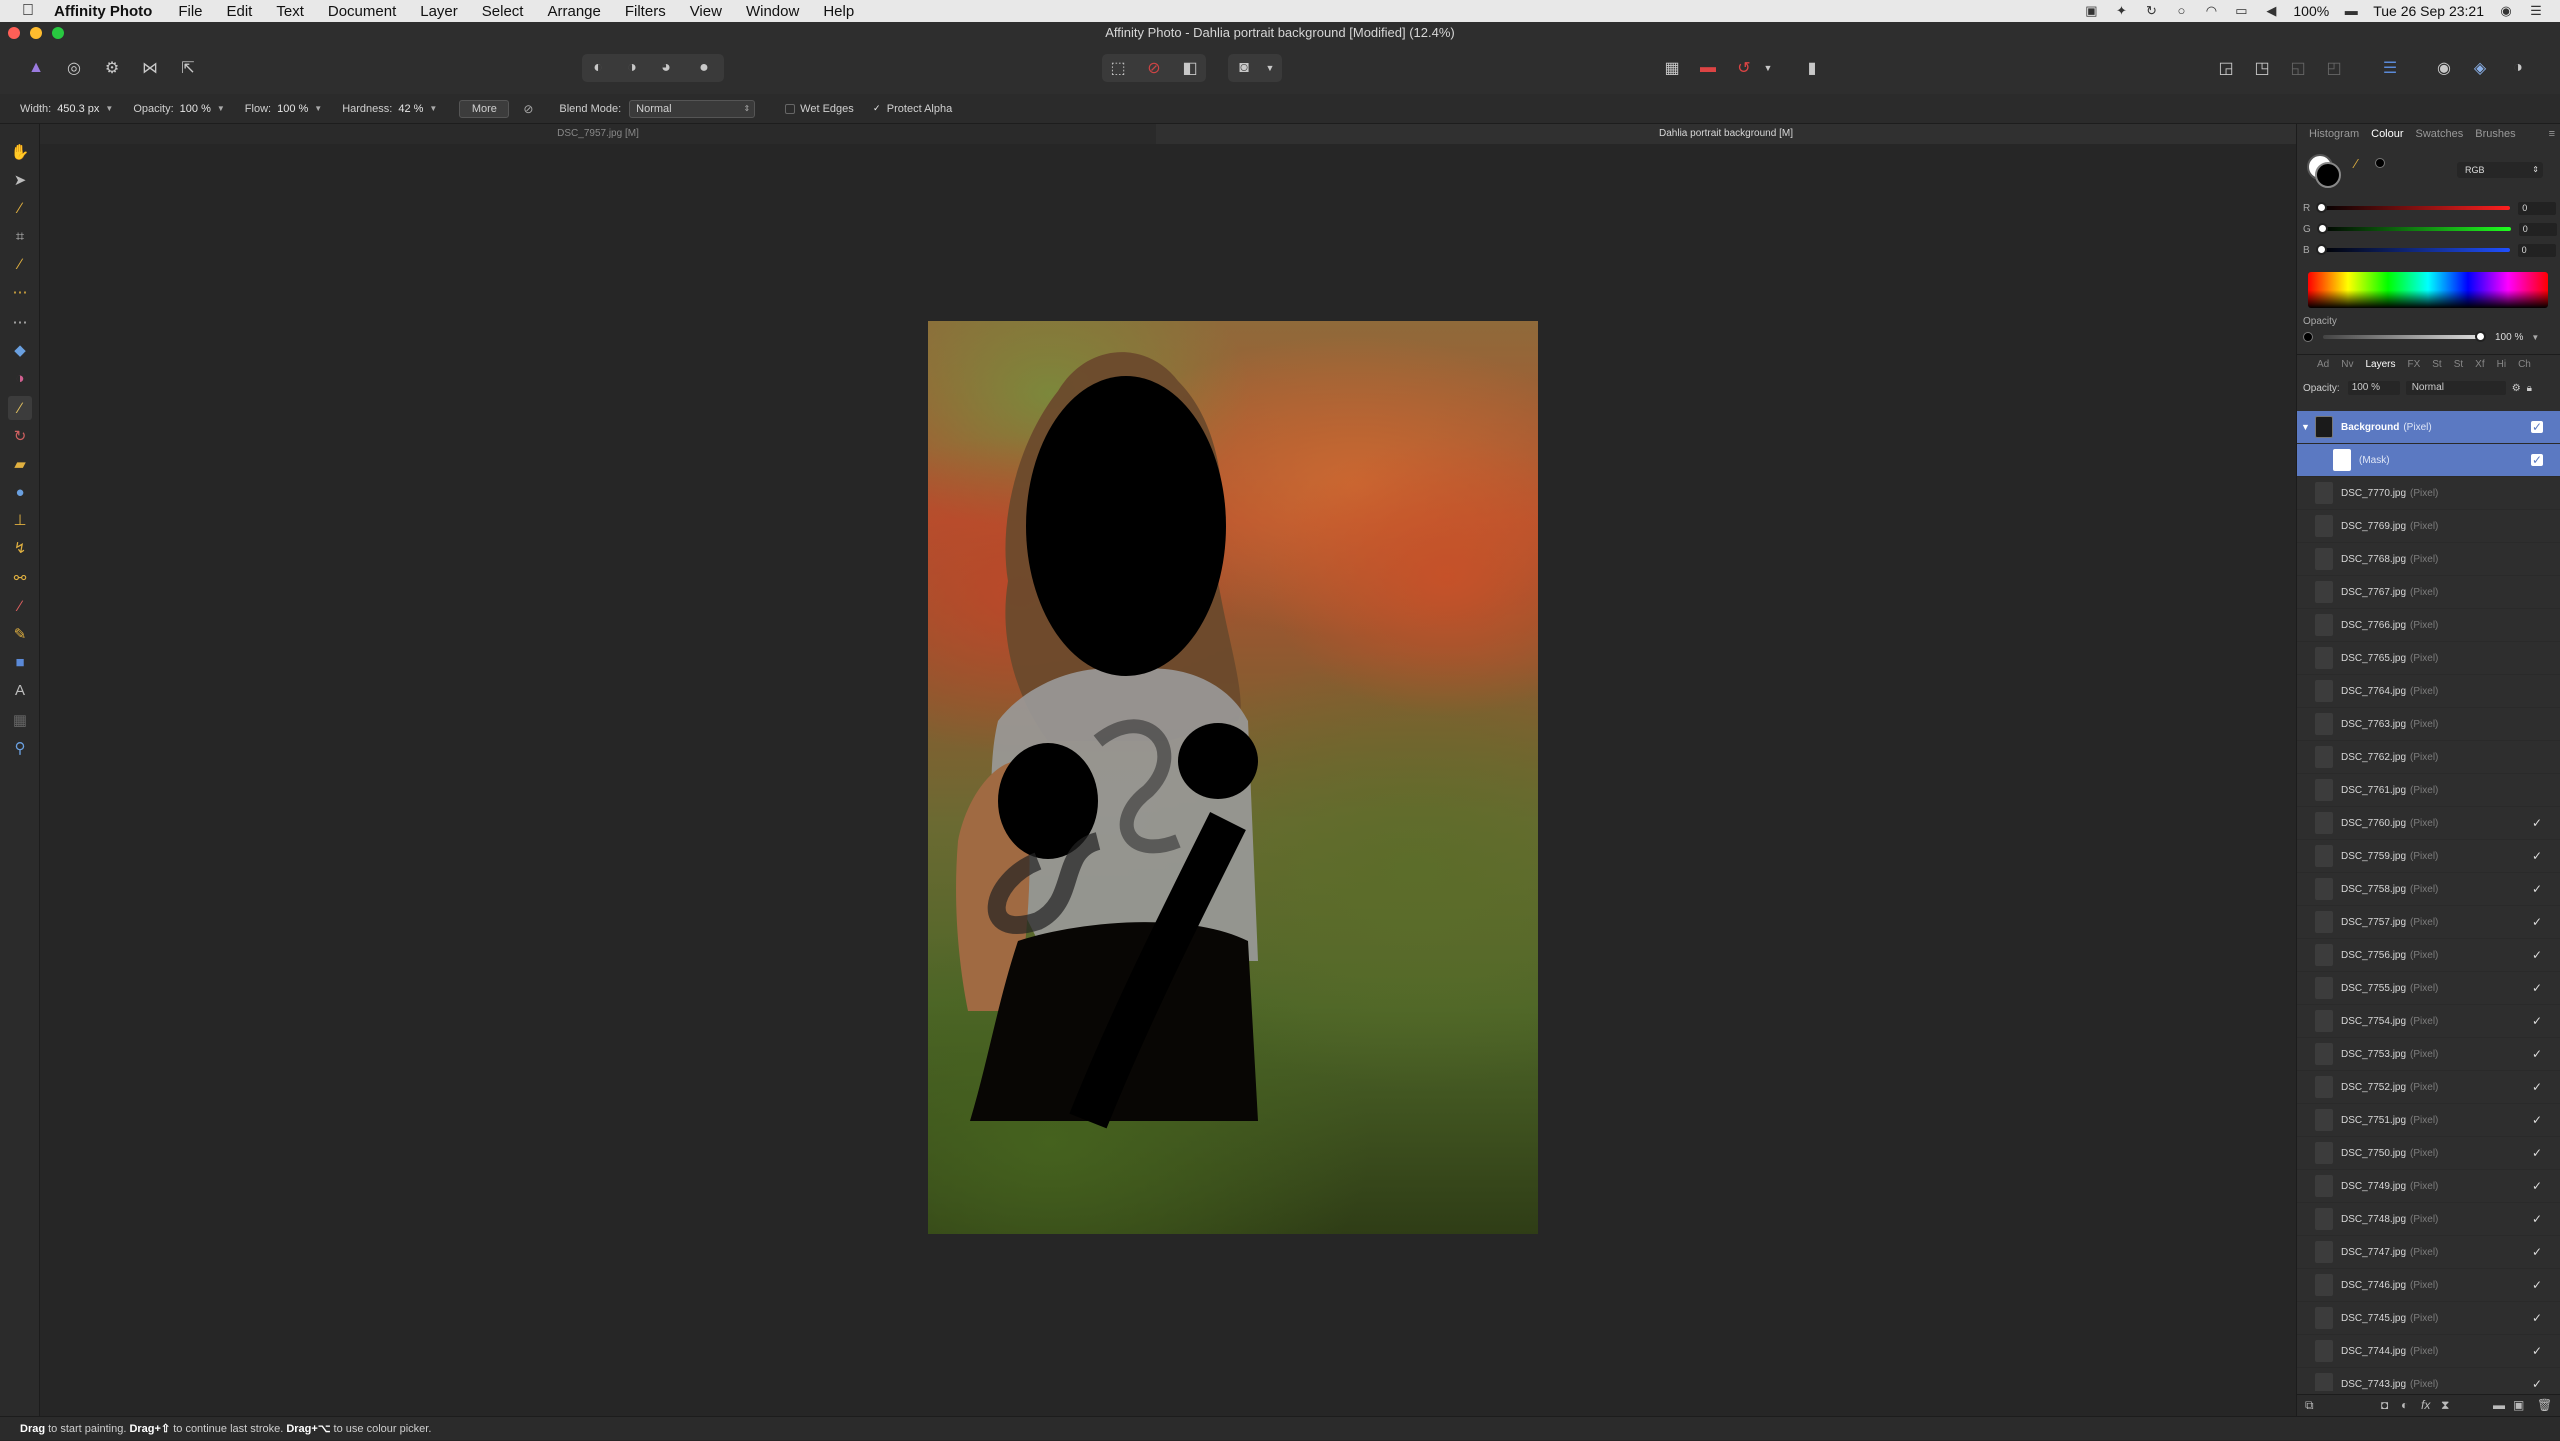 This screenshot has height=1441, width=2560. What do you see at coordinates (2321, 249) in the screenshot?
I see `blue-slider-knob` at bounding box center [2321, 249].